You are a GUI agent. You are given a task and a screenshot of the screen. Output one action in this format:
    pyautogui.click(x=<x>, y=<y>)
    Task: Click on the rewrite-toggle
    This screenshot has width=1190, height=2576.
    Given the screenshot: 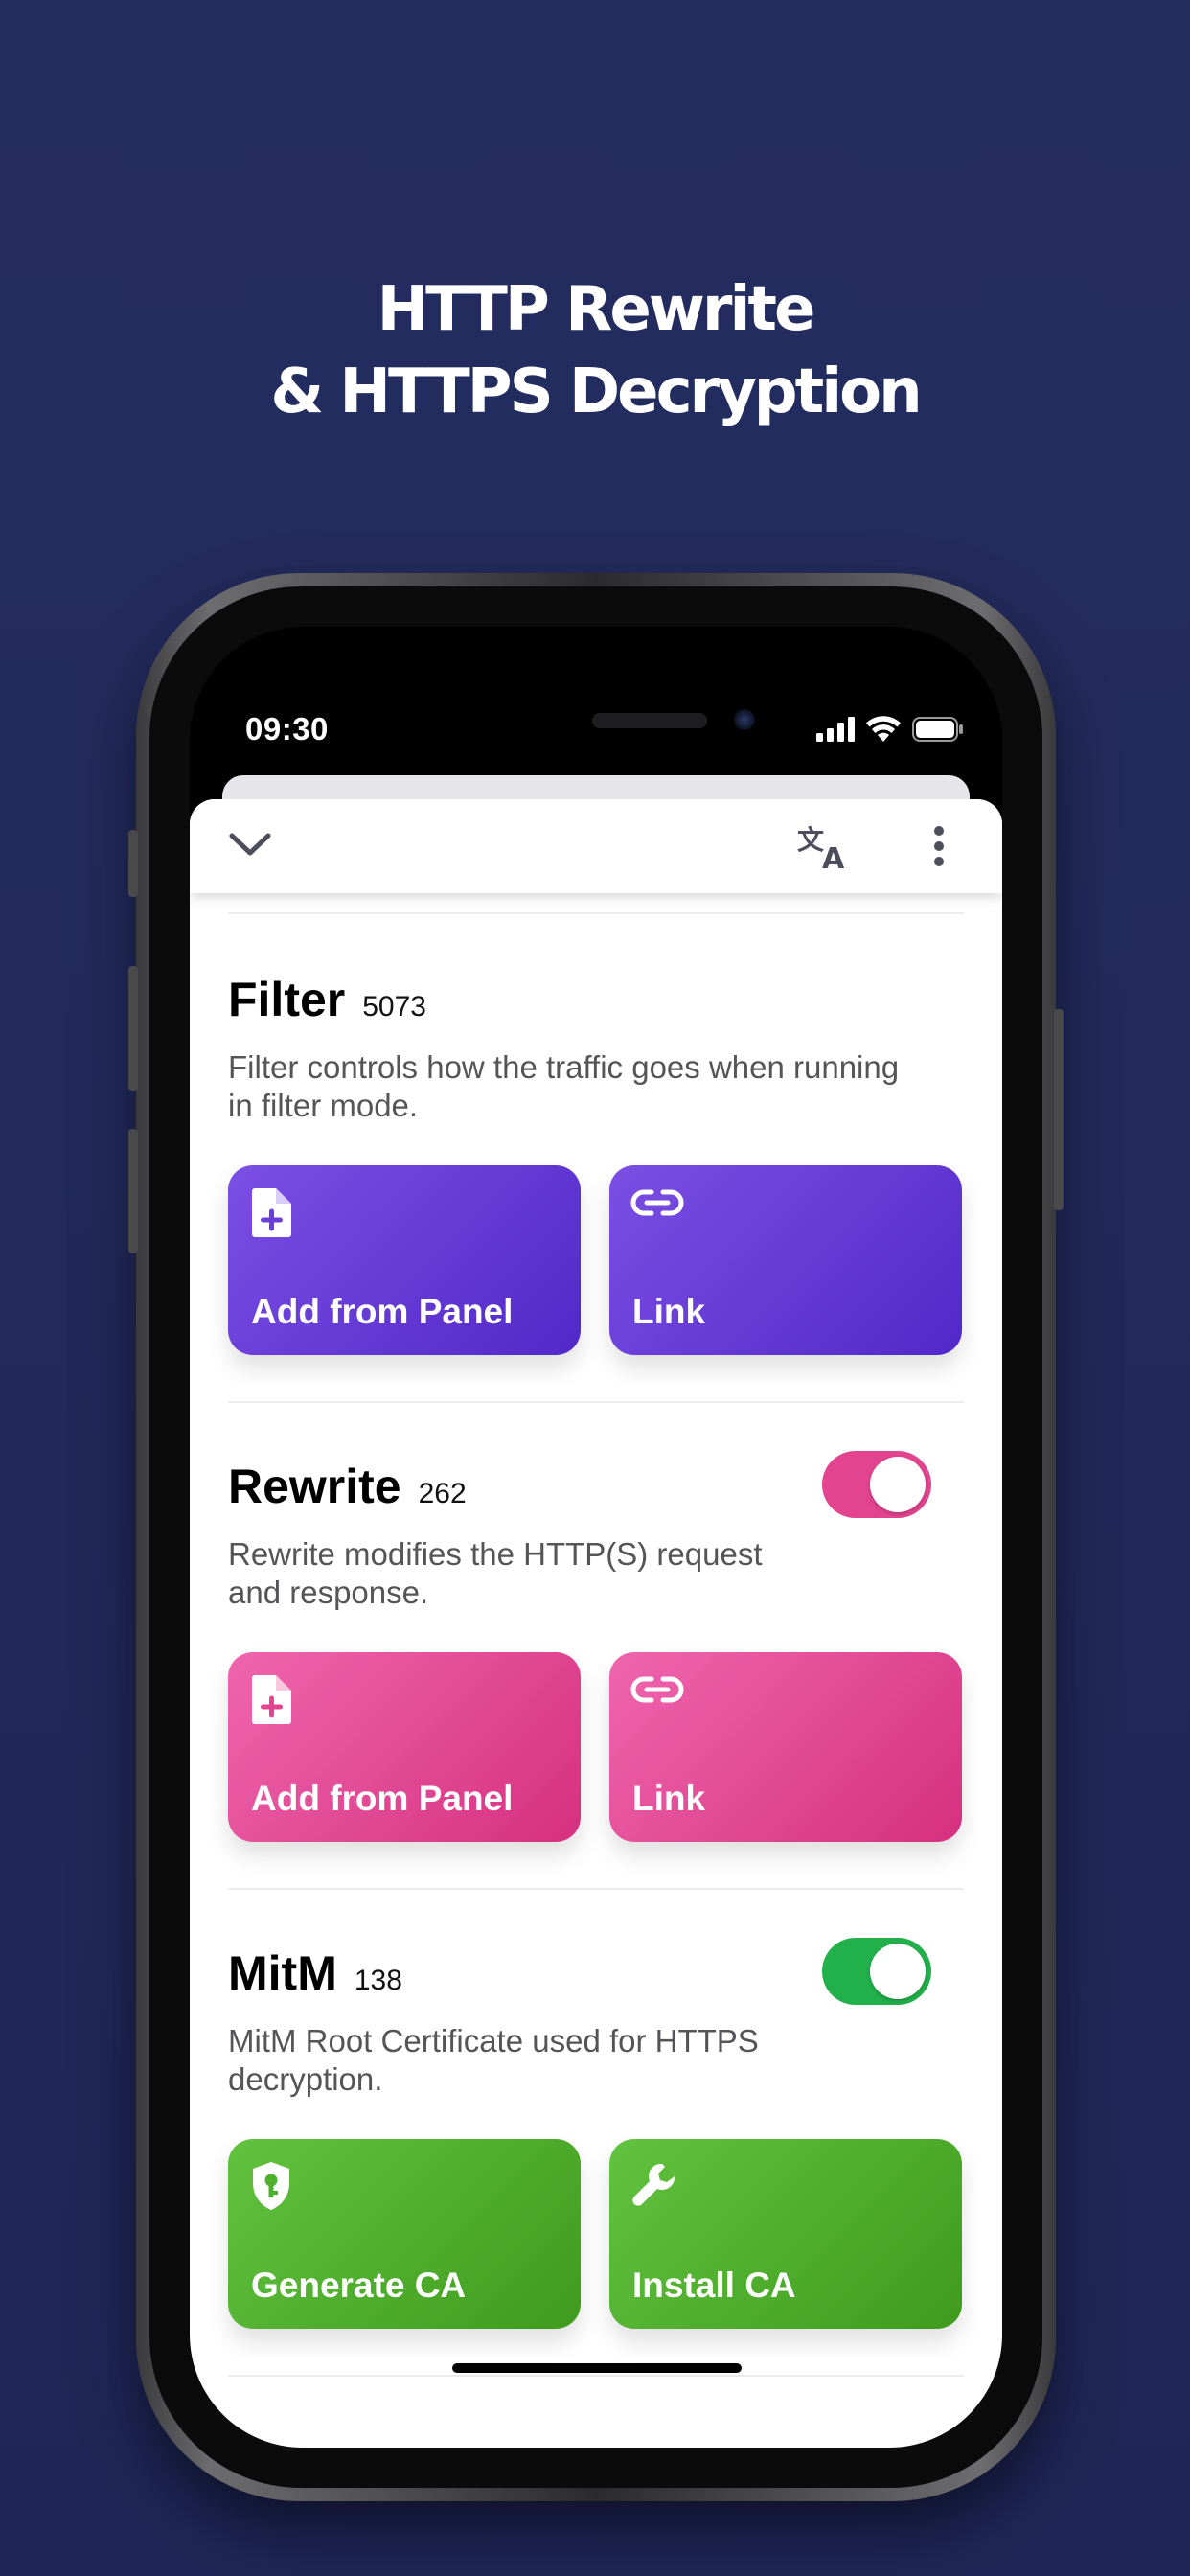 What is the action you would take?
    pyautogui.click(x=876, y=1484)
    